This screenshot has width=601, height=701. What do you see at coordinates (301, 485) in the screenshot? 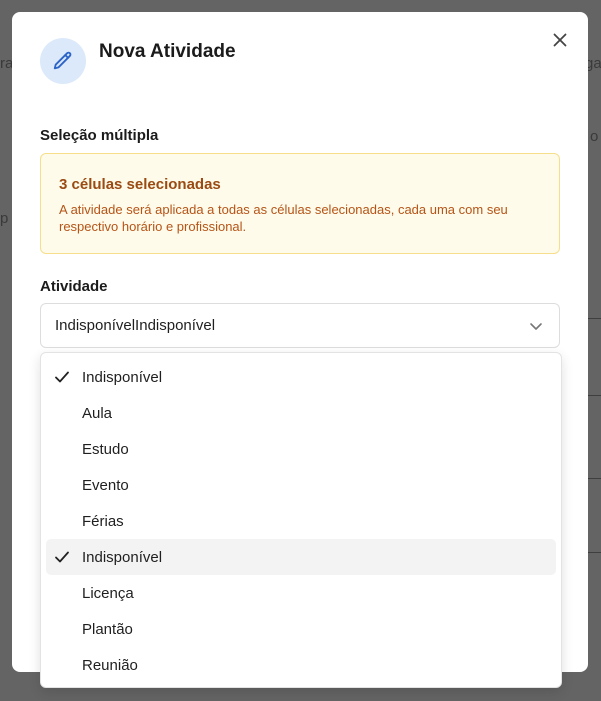
I see `option-evento: Evento` at bounding box center [301, 485].